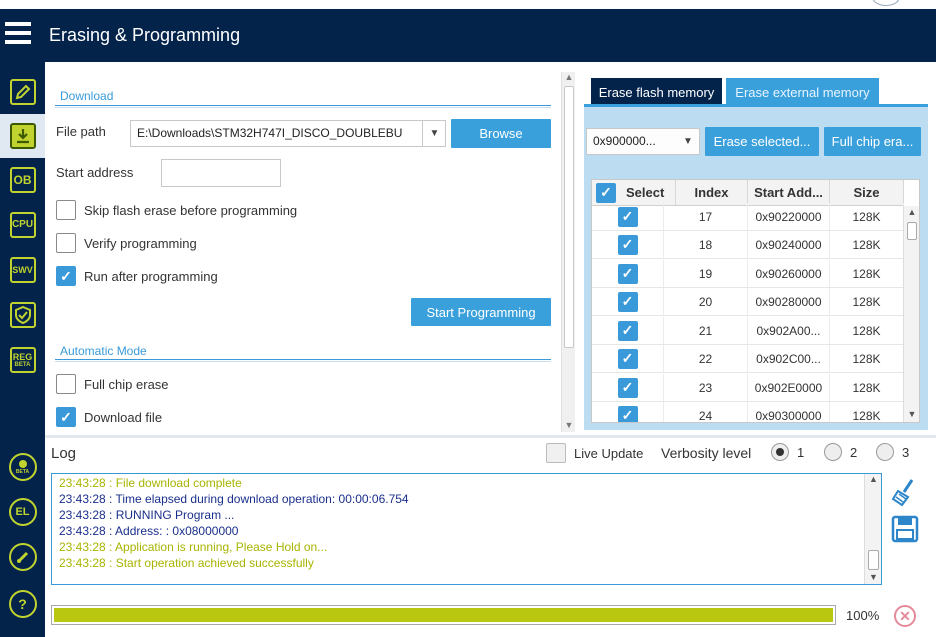 The image size is (936, 637). Describe the element at coordinates (789, 387) in the screenshot. I see `row-address: 0x902E0000` at that location.